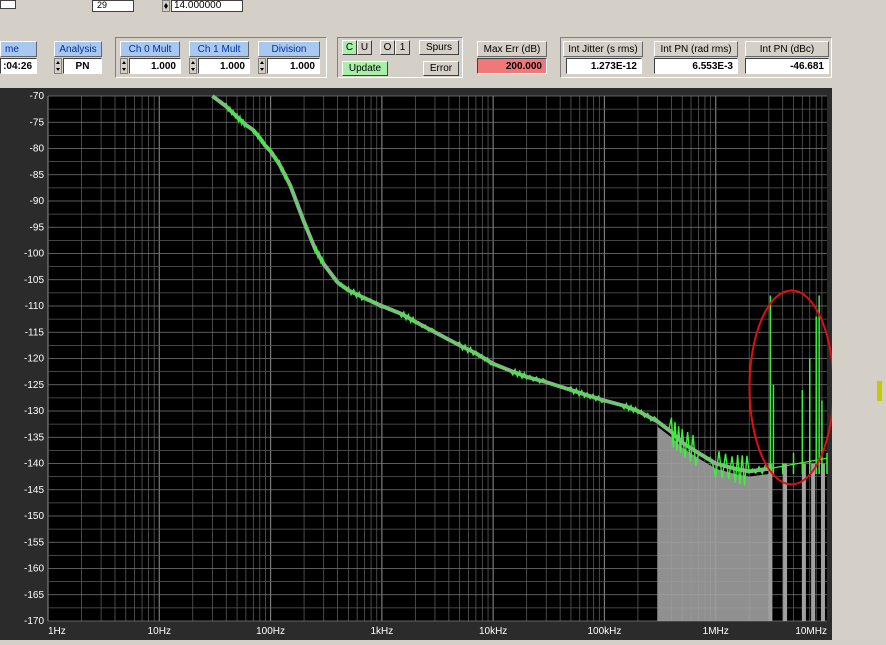  What do you see at coordinates (262, 66) in the screenshot?
I see `division-spinner` at bounding box center [262, 66].